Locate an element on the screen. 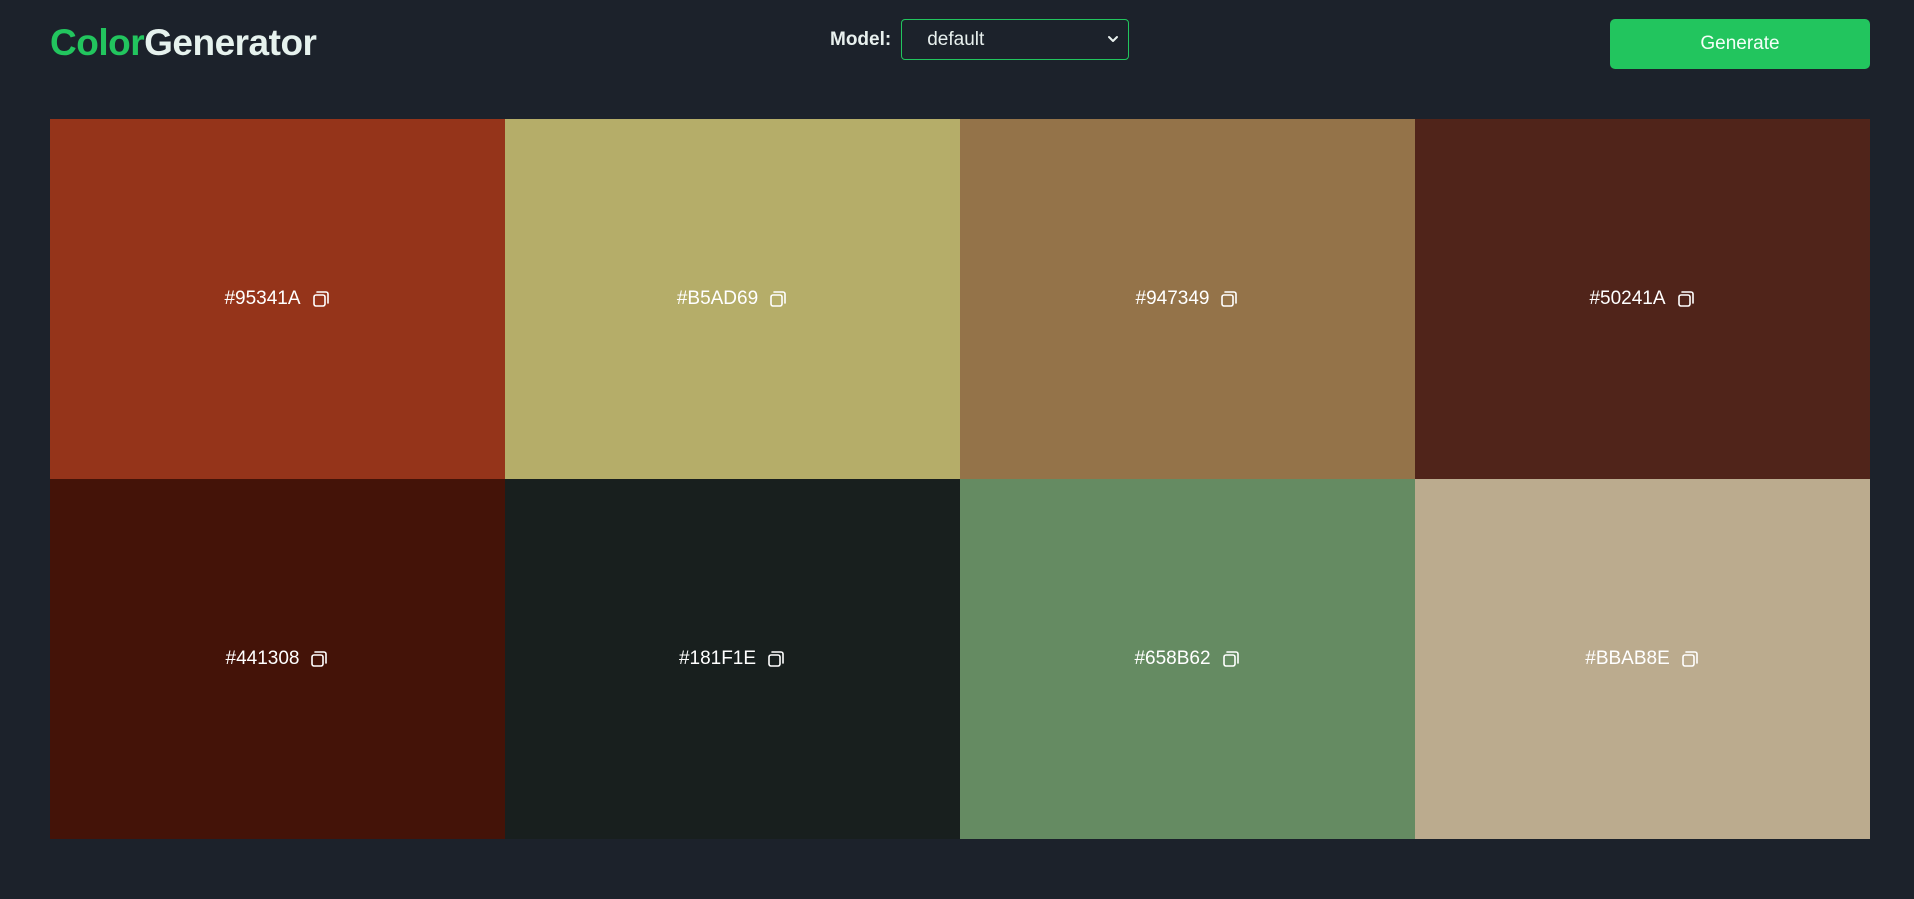 This screenshot has width=1914, height=899. model-selector-group: Model: default is located at coordinates (980, 39).